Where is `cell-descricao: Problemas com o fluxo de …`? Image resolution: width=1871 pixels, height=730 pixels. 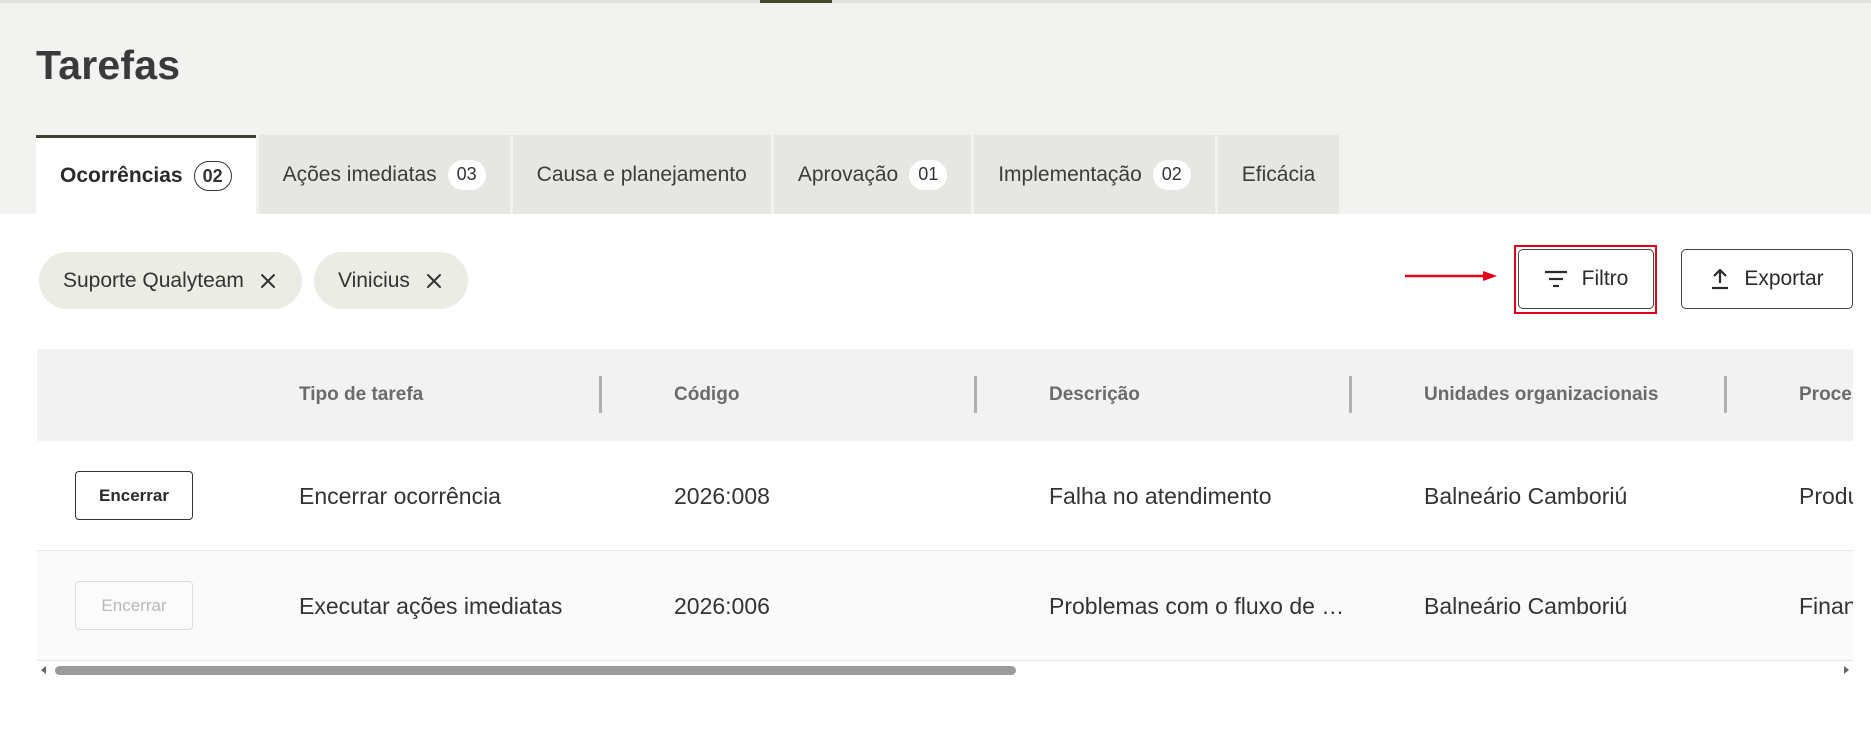 cell-descricao: Problemas com o fluxo de … is located at coordinates (1197, 605).